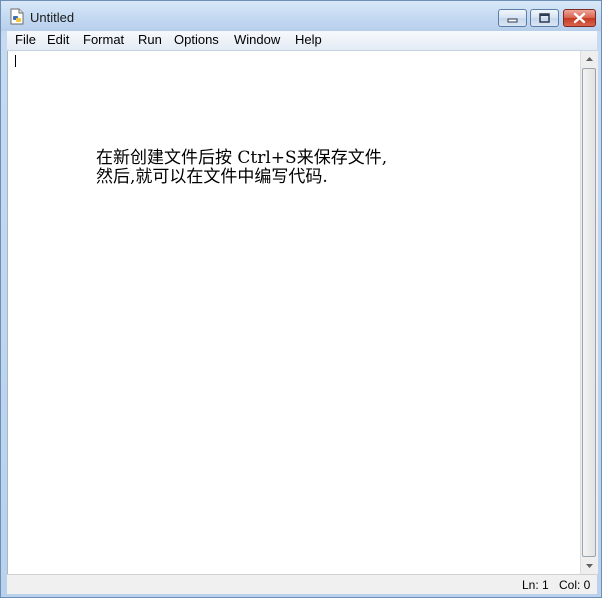 Image resolution: width=602 pixels, height=598 pixels. What do you see at coordinates (212, 177) in the screenshot?
I see `editor-line-2: 然后,就可以在文件中编写代码.` at bounding box center [212, 177].